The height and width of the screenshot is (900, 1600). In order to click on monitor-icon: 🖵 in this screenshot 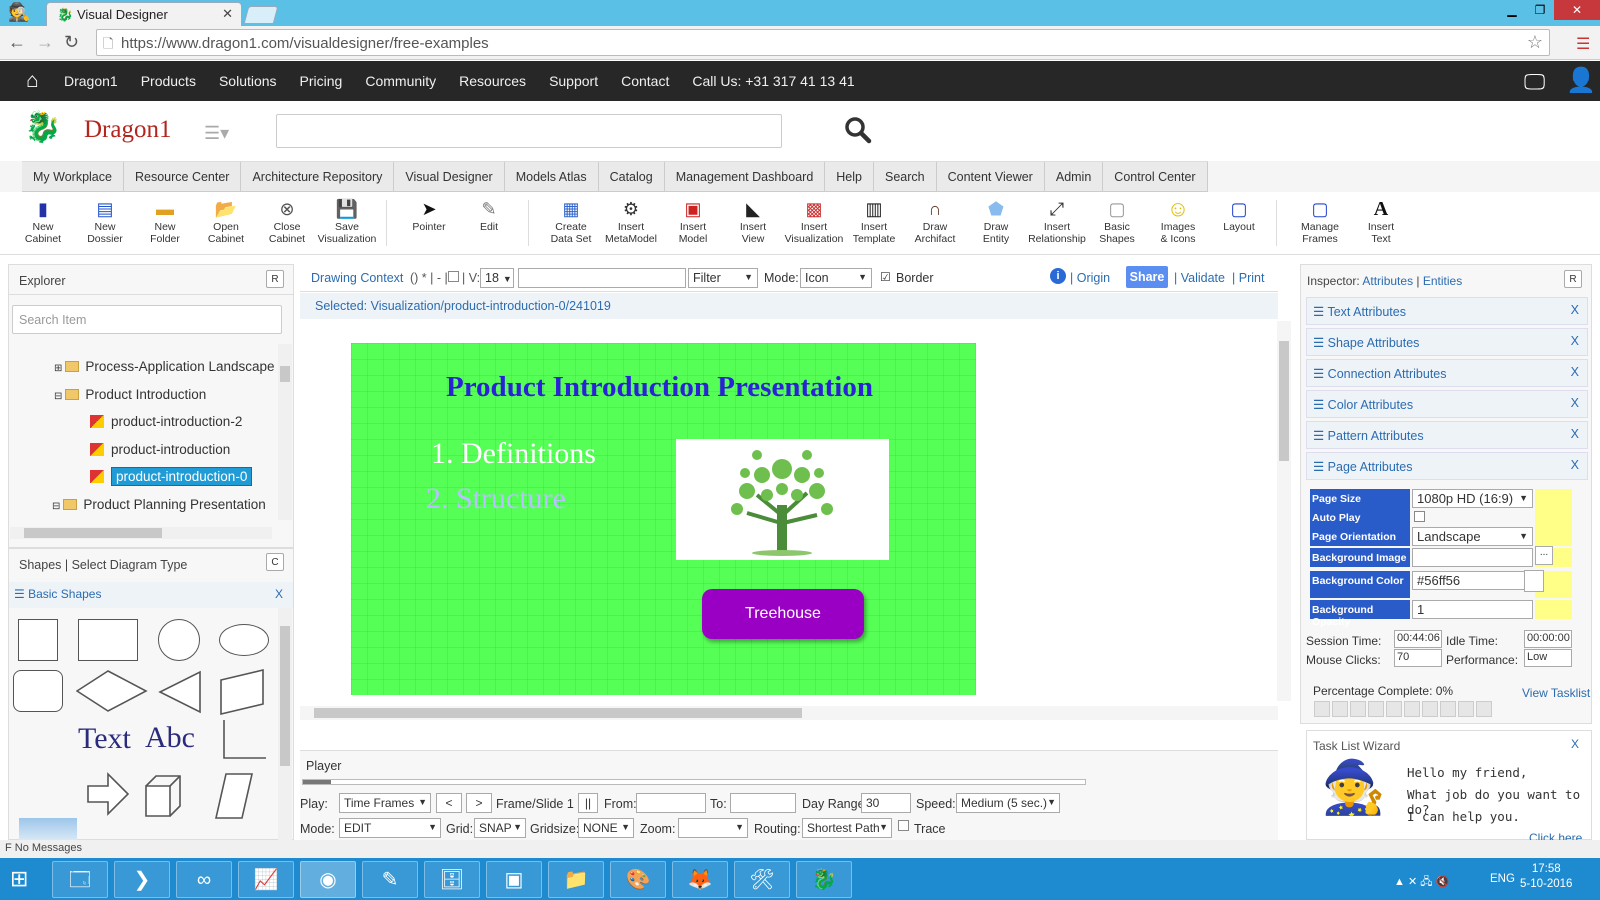, I will do `click(1534, 82)`.